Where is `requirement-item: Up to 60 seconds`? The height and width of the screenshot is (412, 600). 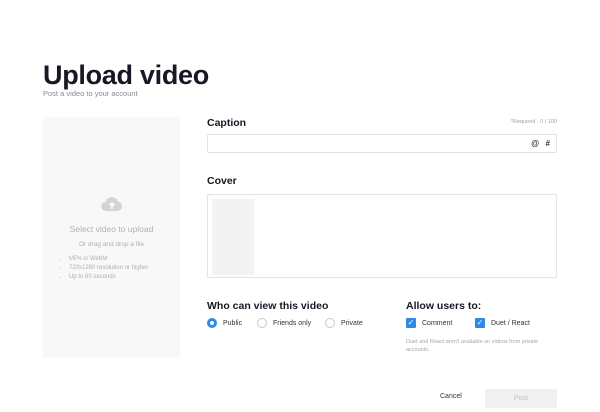
requirement-item: Up to 60 seconds is located at coordinates (108, 277).